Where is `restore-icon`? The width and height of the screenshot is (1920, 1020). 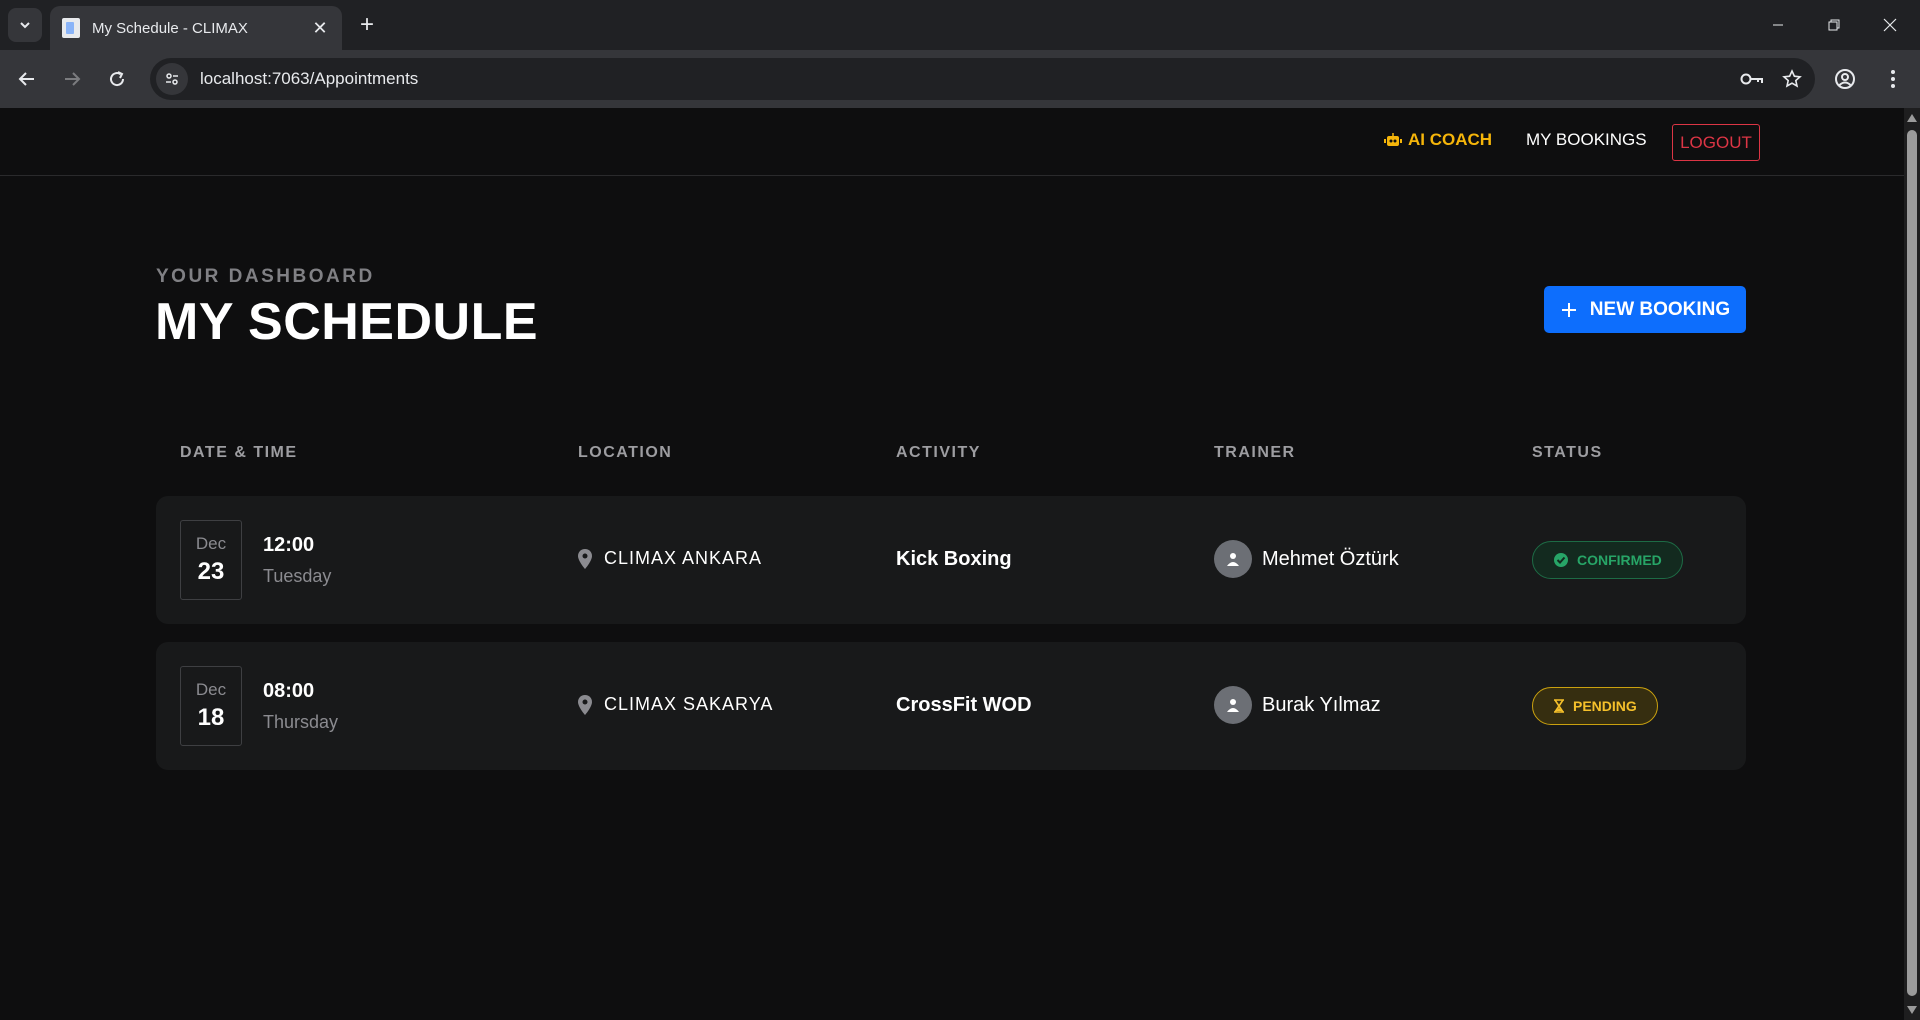 restore-icon is located at coordinates (1834, 25).